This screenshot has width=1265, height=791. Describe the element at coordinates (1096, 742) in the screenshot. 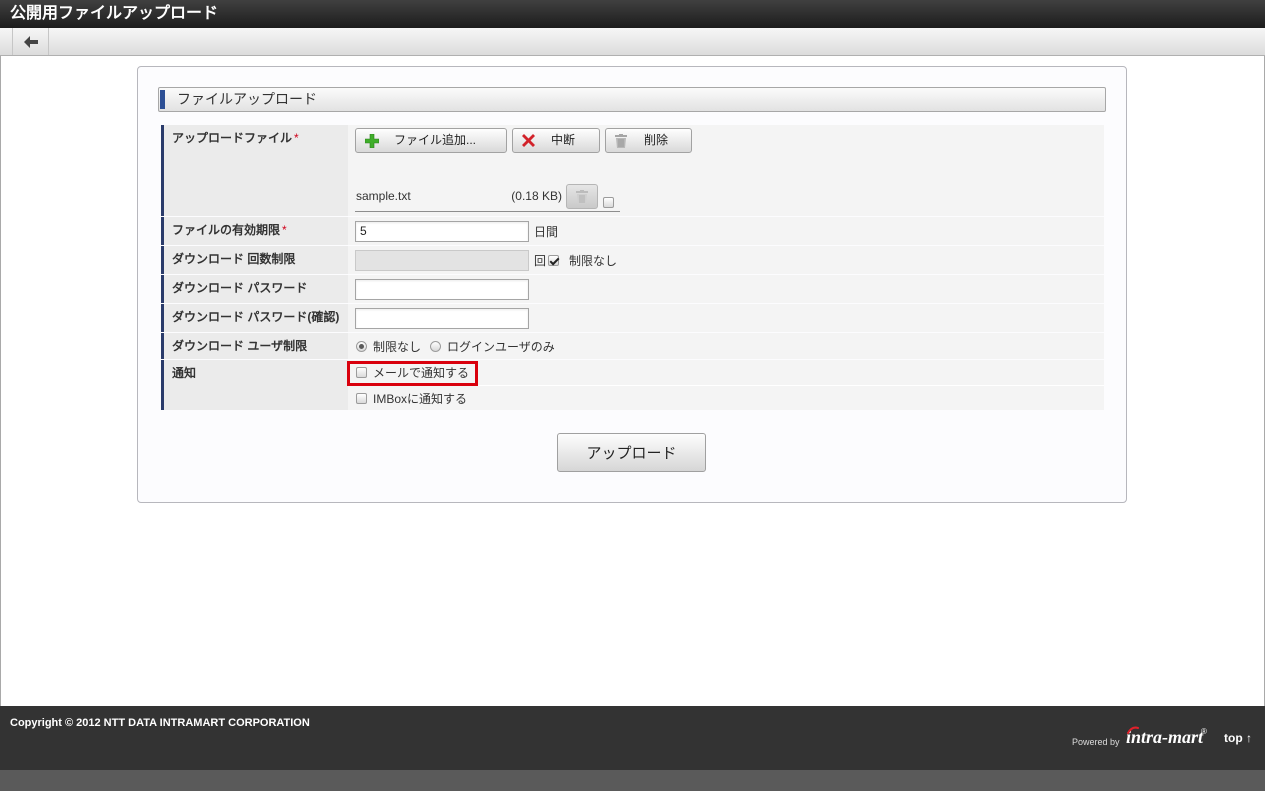

I see `powered-by-text: Powered by` at that location.